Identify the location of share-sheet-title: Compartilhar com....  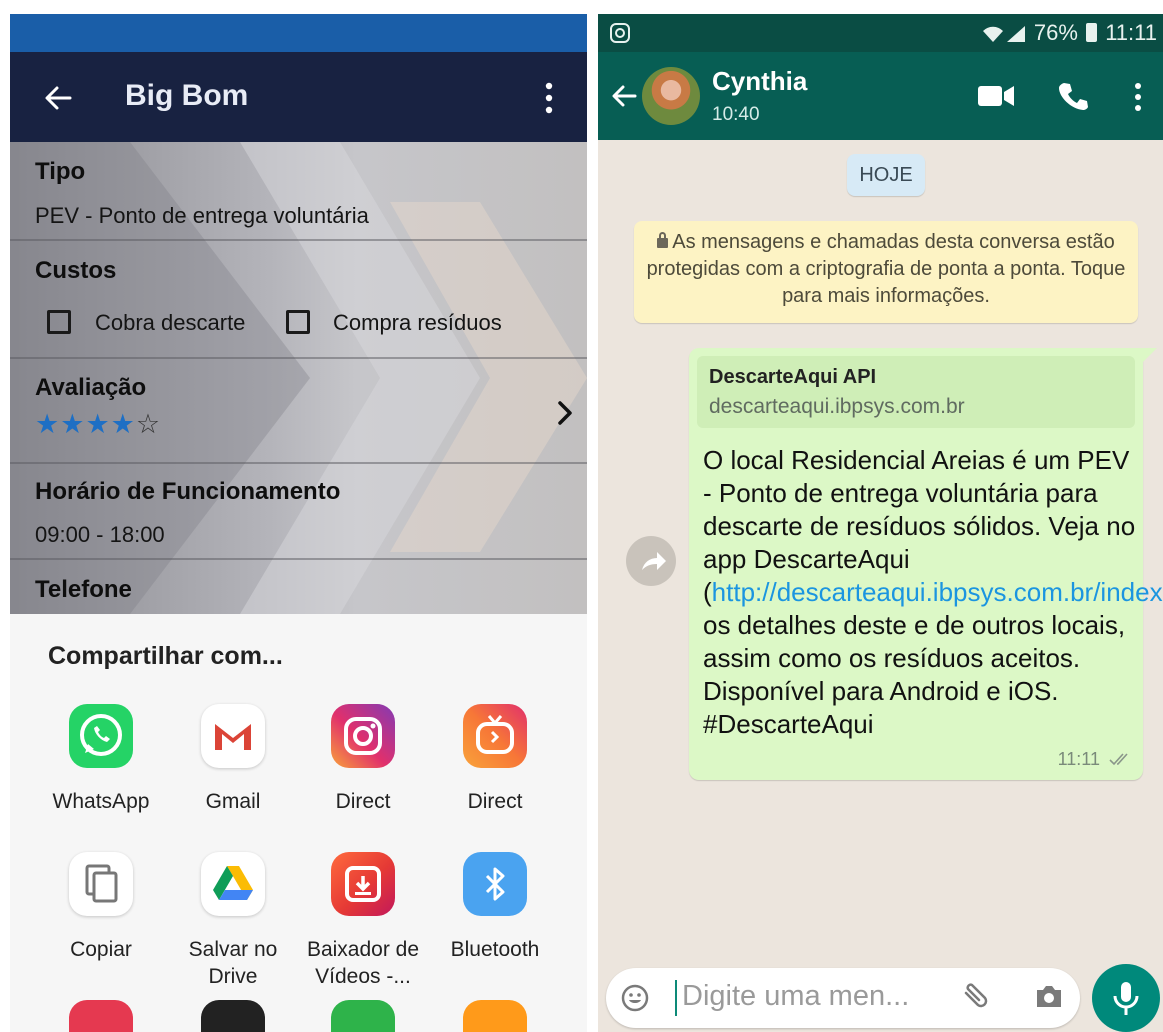
(165, 656).